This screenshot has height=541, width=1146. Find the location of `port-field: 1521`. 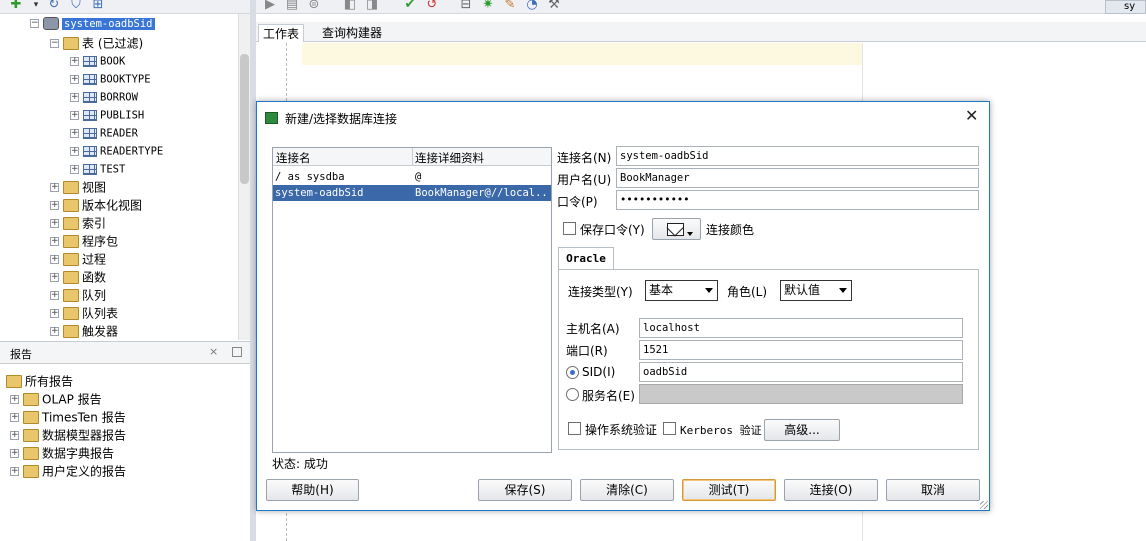

port-field: 1521 is located at coordinates (801, 350).